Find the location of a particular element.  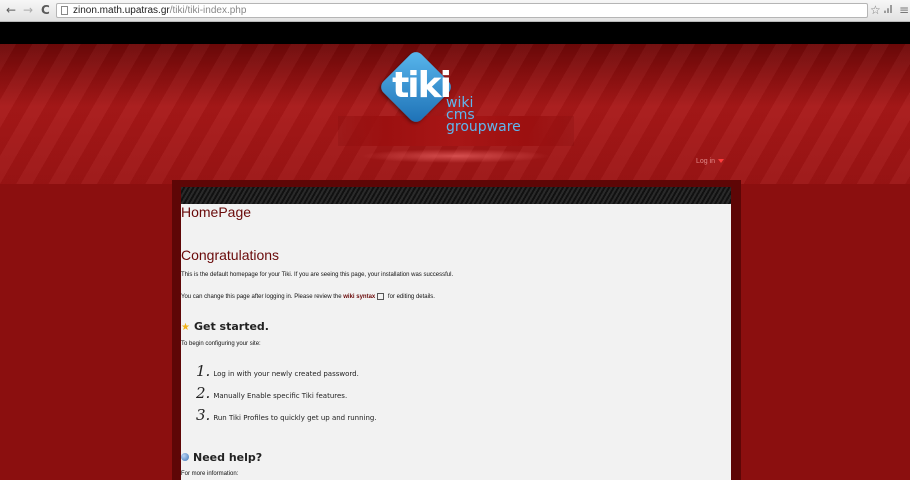

need-help-heading: Need help? is located at coordinates (221, 457).